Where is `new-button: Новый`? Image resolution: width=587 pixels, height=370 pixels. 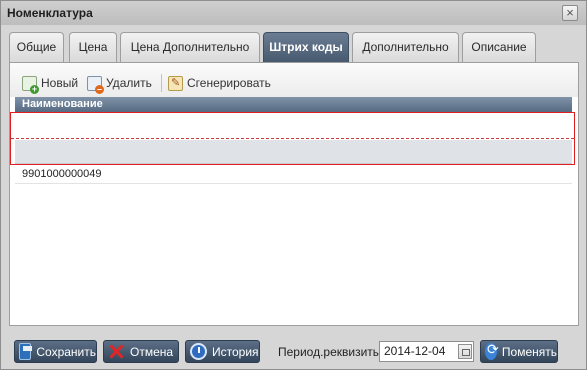
new-button: Новый is located at coordinates (50, 84).